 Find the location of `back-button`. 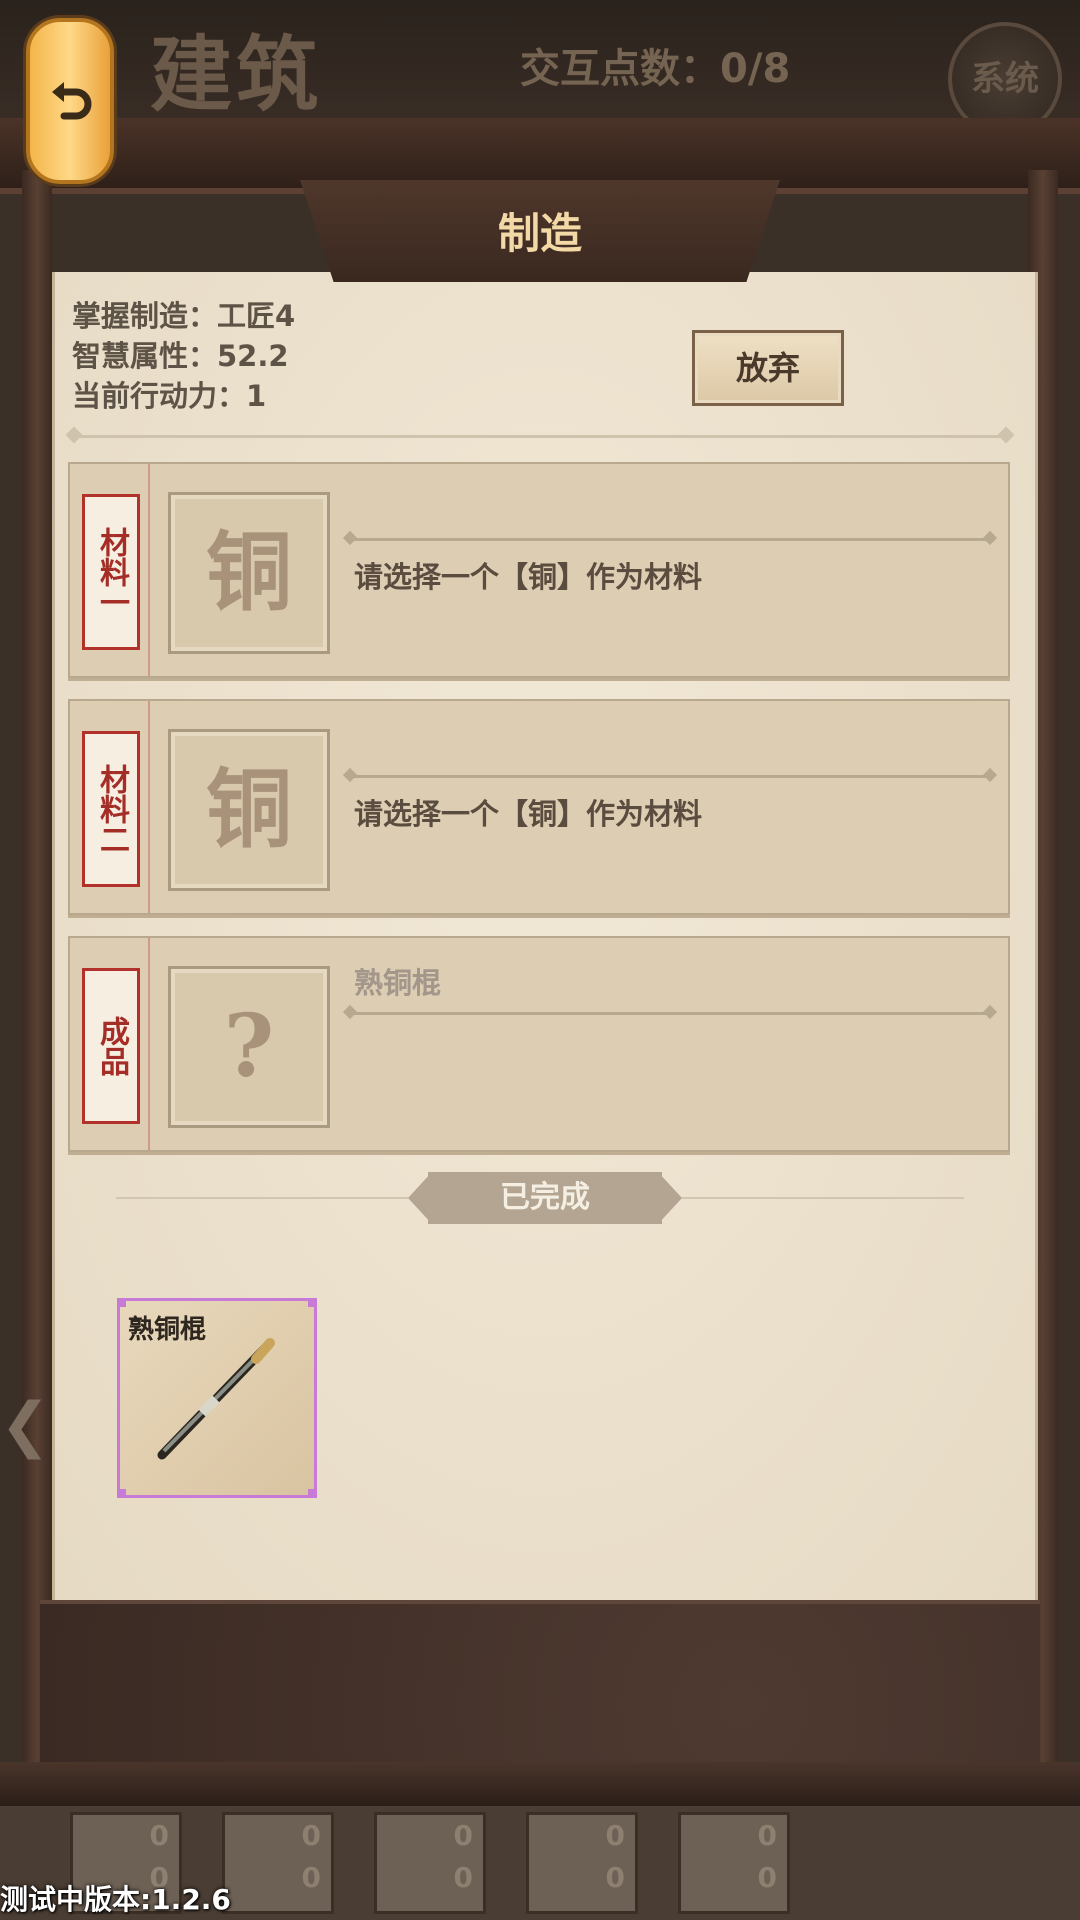

back-button is located at coordinates (70, 101).